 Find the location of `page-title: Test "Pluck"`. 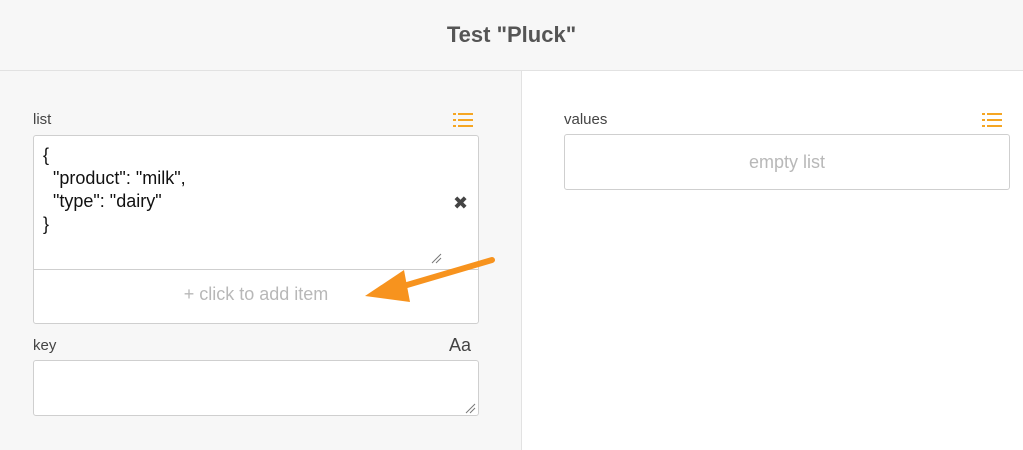

page-title: Test "Pluck" is located at coordinates (511, 34).